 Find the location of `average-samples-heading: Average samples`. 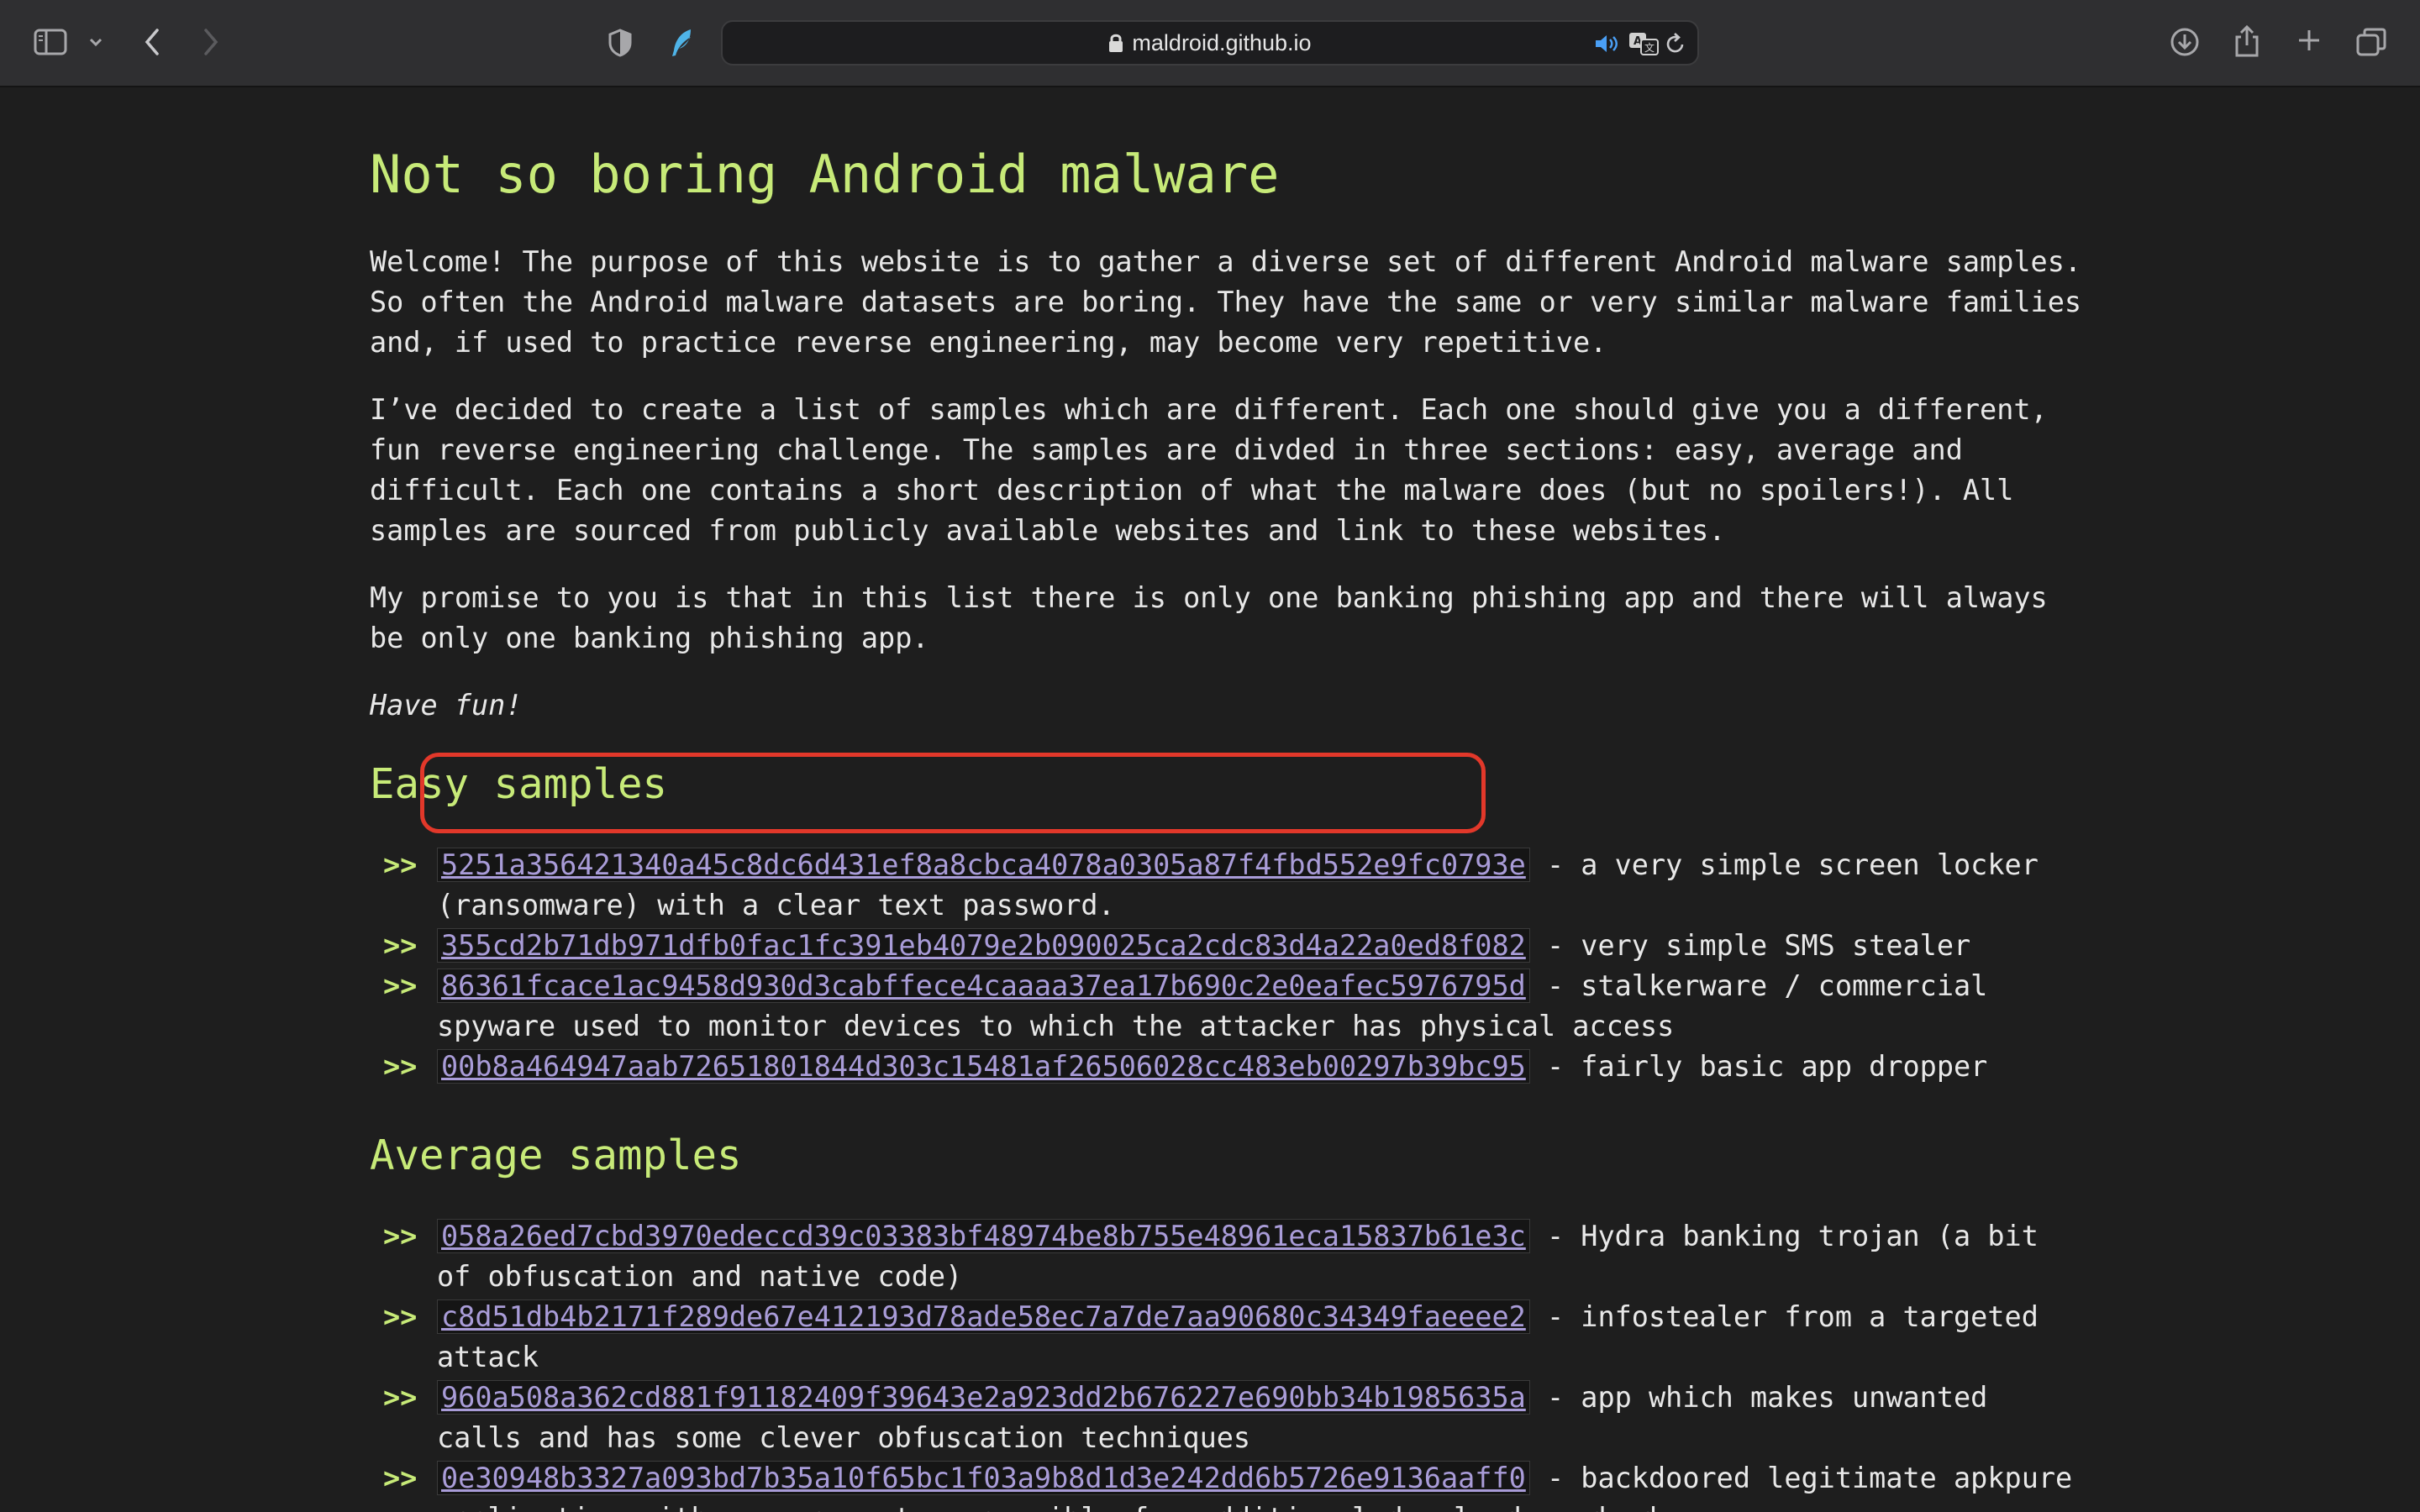

average-samples-heading: Average samples is located at coordinates (556, 1155).